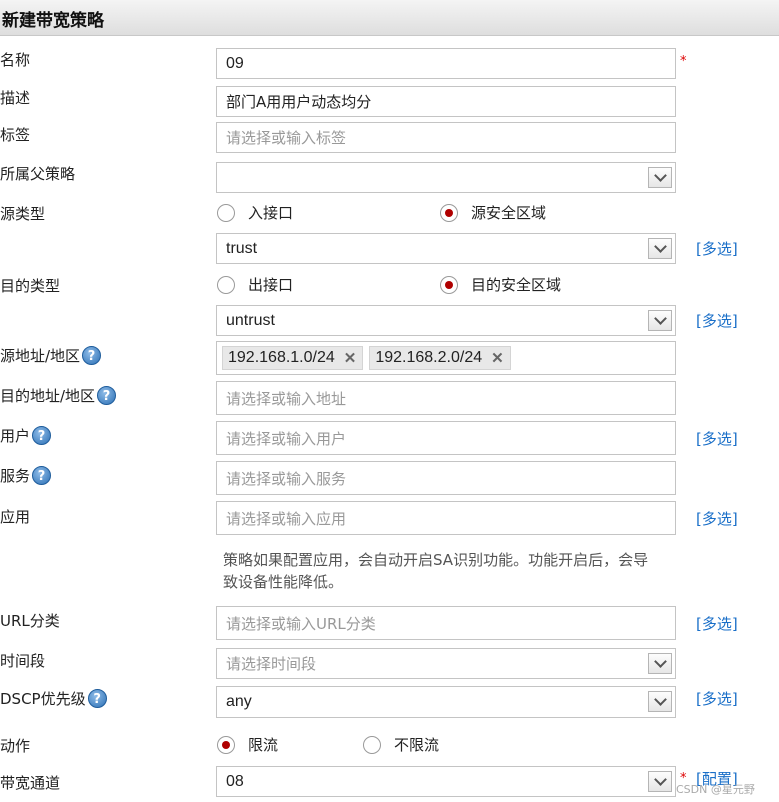  Describe the element at coordinates (53, 21) in the screenshot. I see `dialog-title: 新建带宽策略` at that location.